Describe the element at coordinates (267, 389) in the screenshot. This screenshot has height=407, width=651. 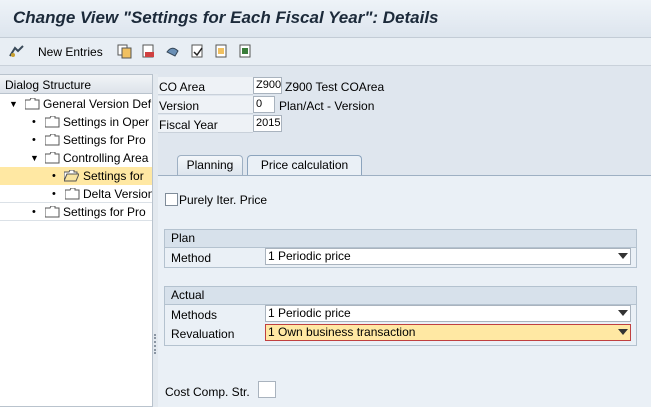
I see `cost-comp-str-field` at that location.